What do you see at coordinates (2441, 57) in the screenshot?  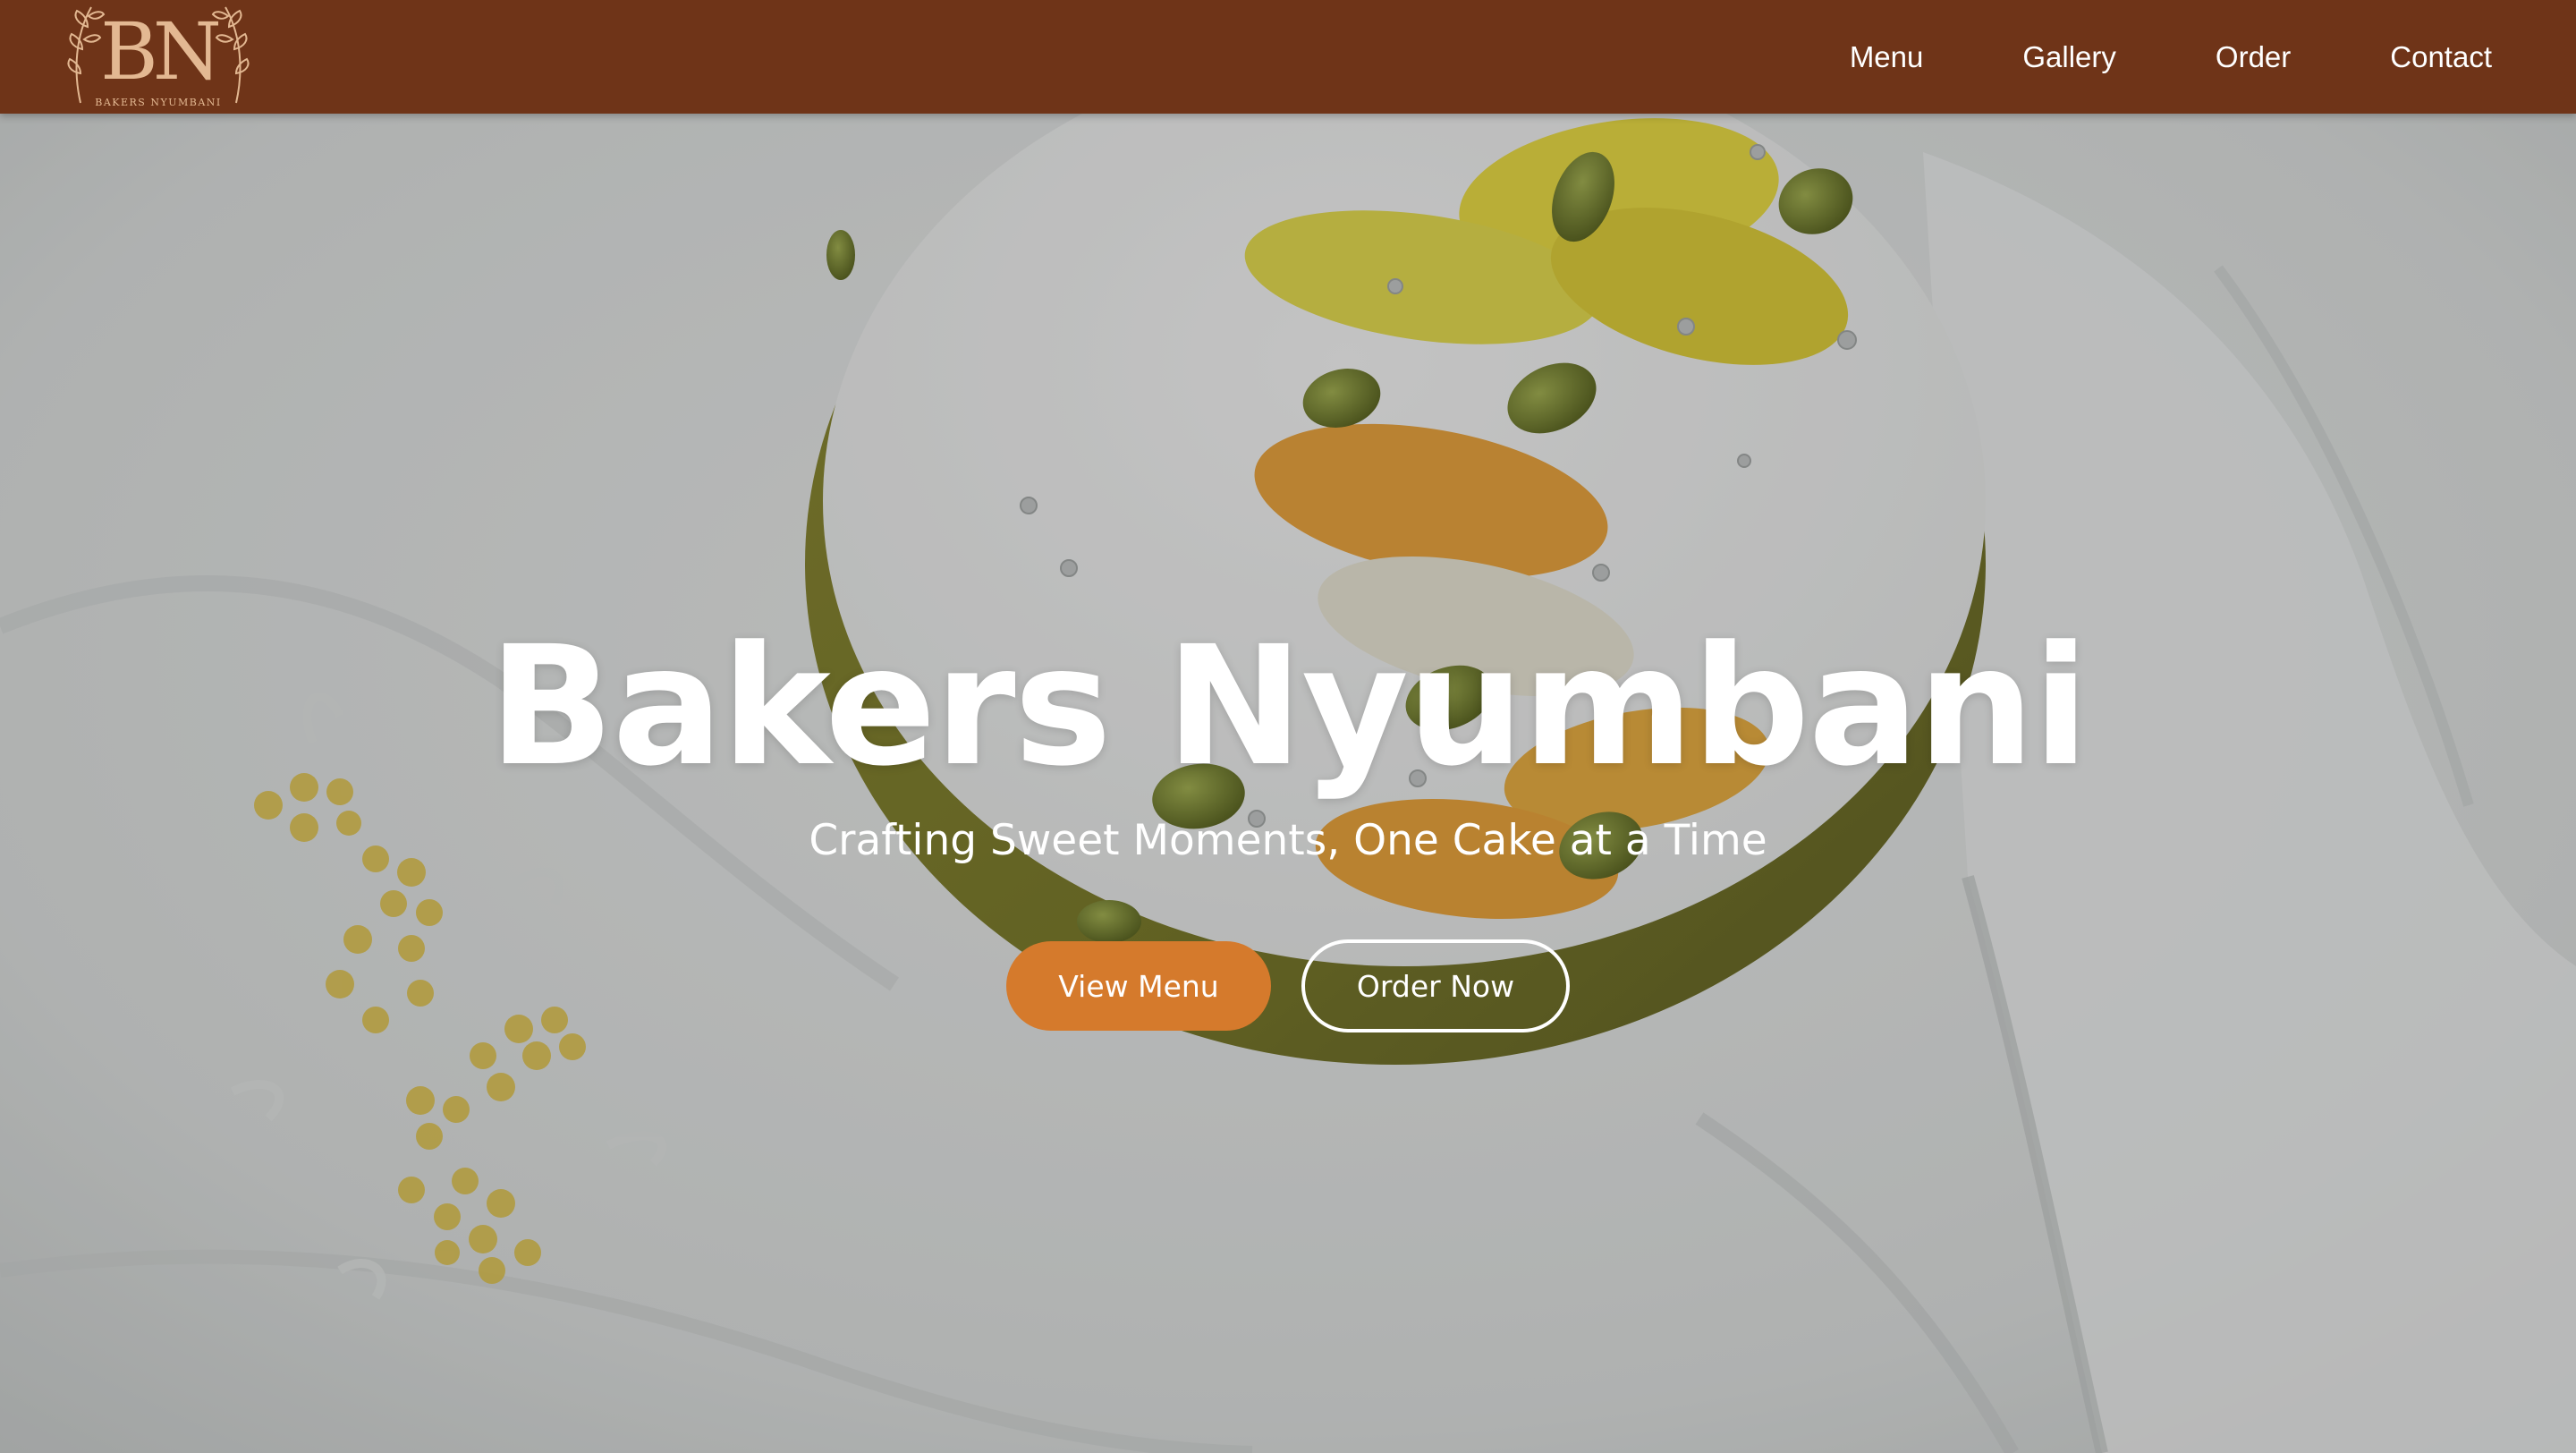 I see `nav-link-contact: Contact` at bounding box center [2441, 57].